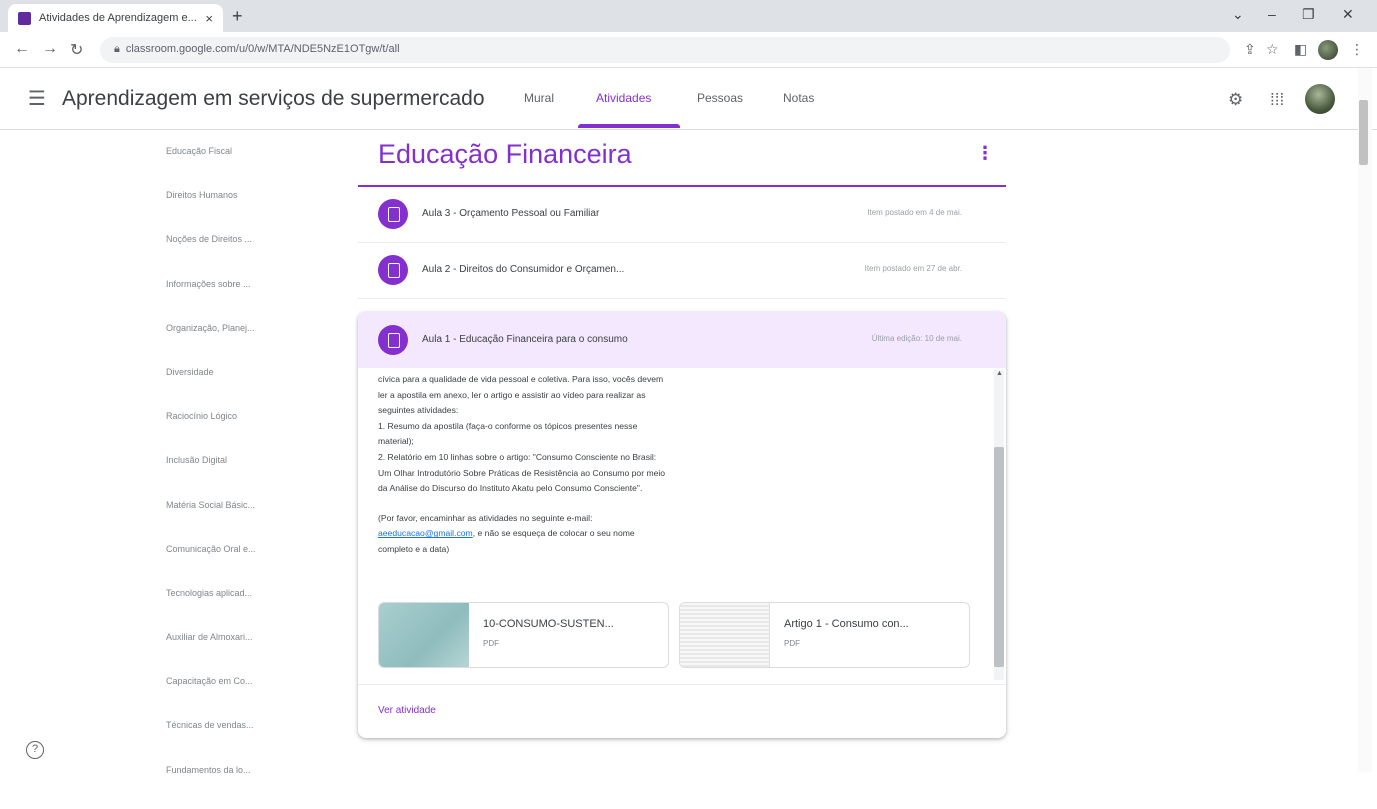 This screenshot has width=1377, height=809. I want to click on sidebar-topic: Educação Fiscal, so click(251, 168).